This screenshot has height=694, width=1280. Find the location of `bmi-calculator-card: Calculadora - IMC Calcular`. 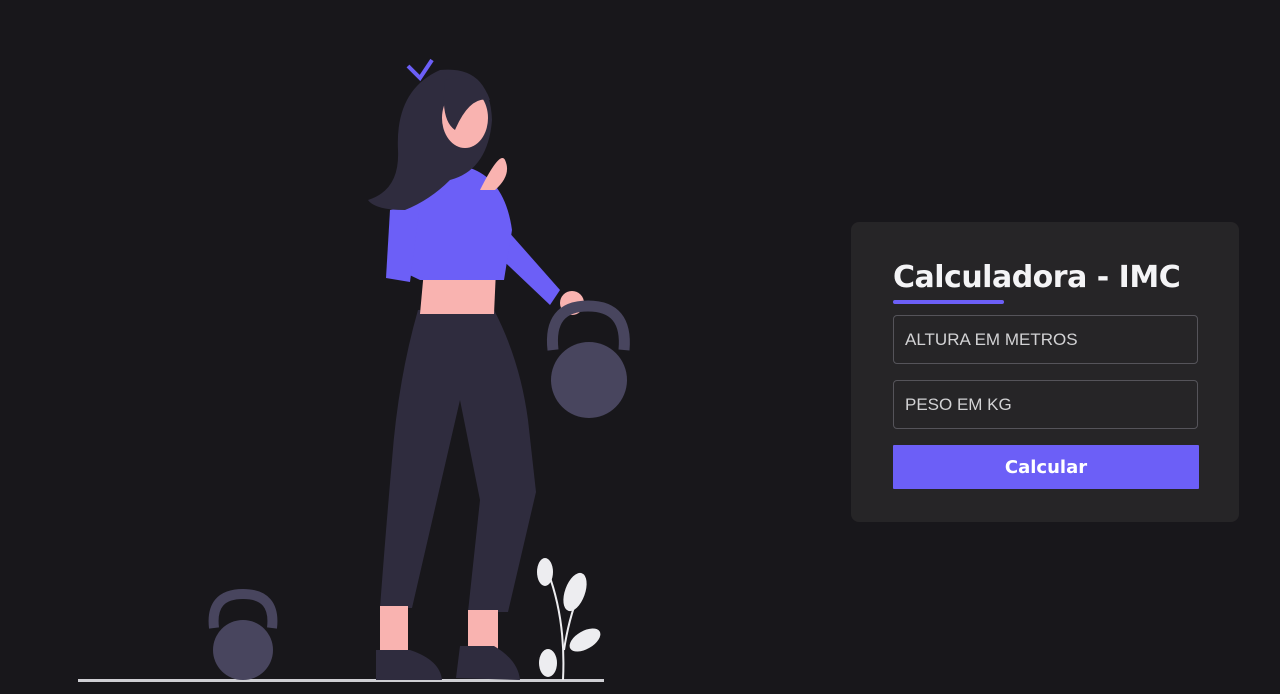

bmi-calculator-card: Calculadora - IMC Calcular is located at coordinates (1045, 372).